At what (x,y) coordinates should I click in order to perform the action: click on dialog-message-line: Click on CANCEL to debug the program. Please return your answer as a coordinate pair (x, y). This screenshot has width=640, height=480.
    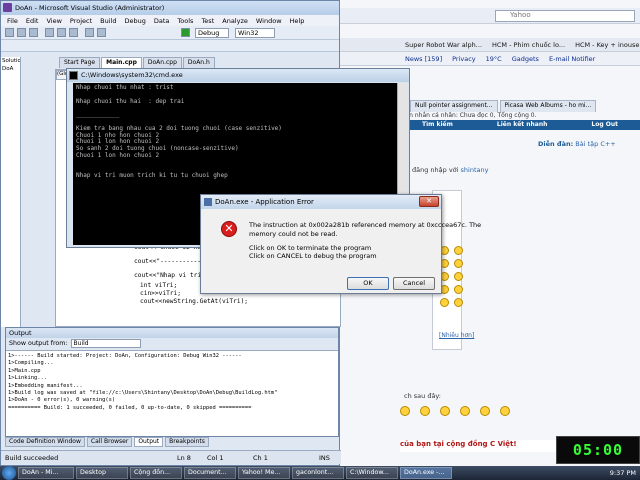
    Looking at the image, I should click on (313, 256).